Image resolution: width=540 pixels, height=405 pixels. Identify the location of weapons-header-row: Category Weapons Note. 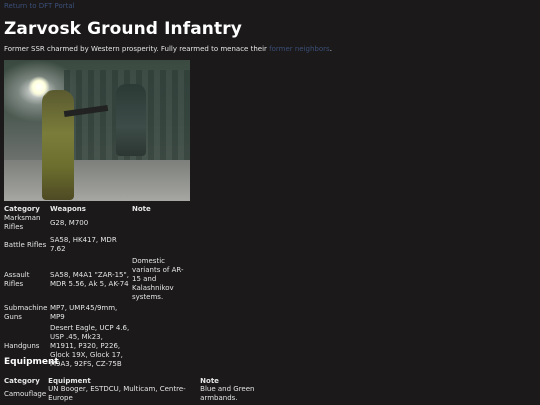
(96, 208).